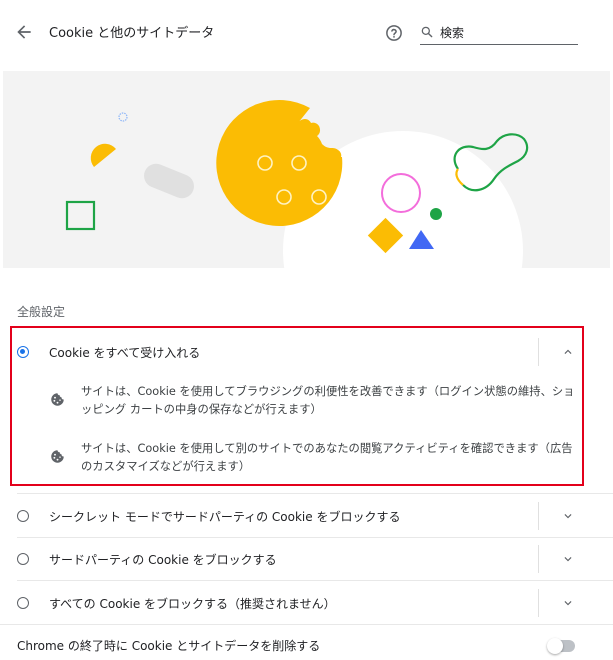  Describe the element at coordinates (225, 517) in the screenshot. I see `option-label: シークレット モードでサードパーティの Cookie をブロックする` at that location.